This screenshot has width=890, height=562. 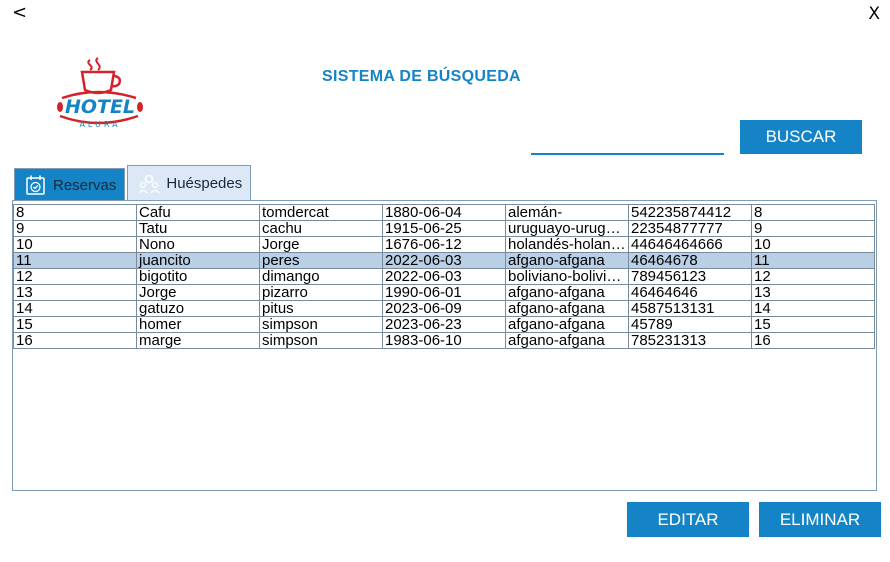 I want to click on table-cell: alemán-, so click(x=567, y=212).